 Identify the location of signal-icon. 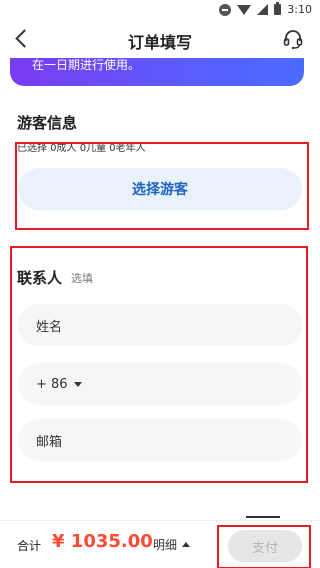
(263, 9).